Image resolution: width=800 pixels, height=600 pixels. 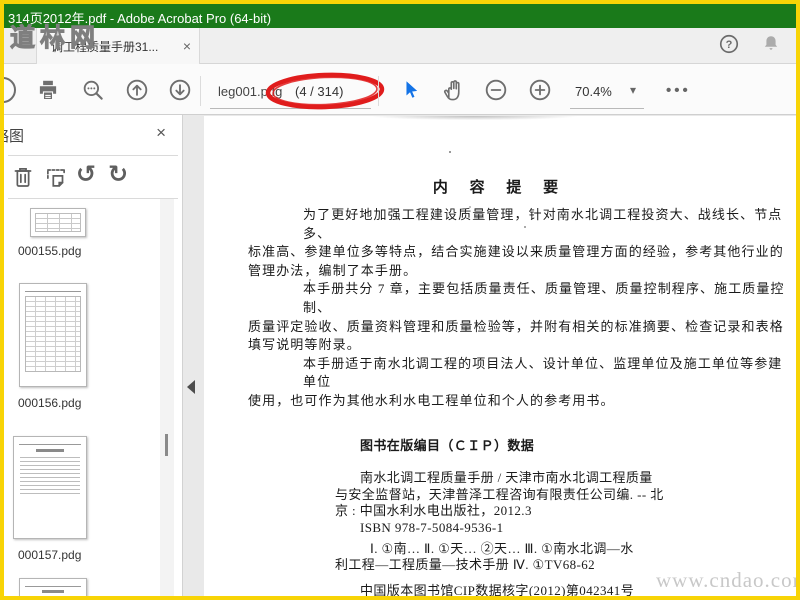 I want to click on content-summary-heading: 内 容 提 要, so click(x=500, y=188).